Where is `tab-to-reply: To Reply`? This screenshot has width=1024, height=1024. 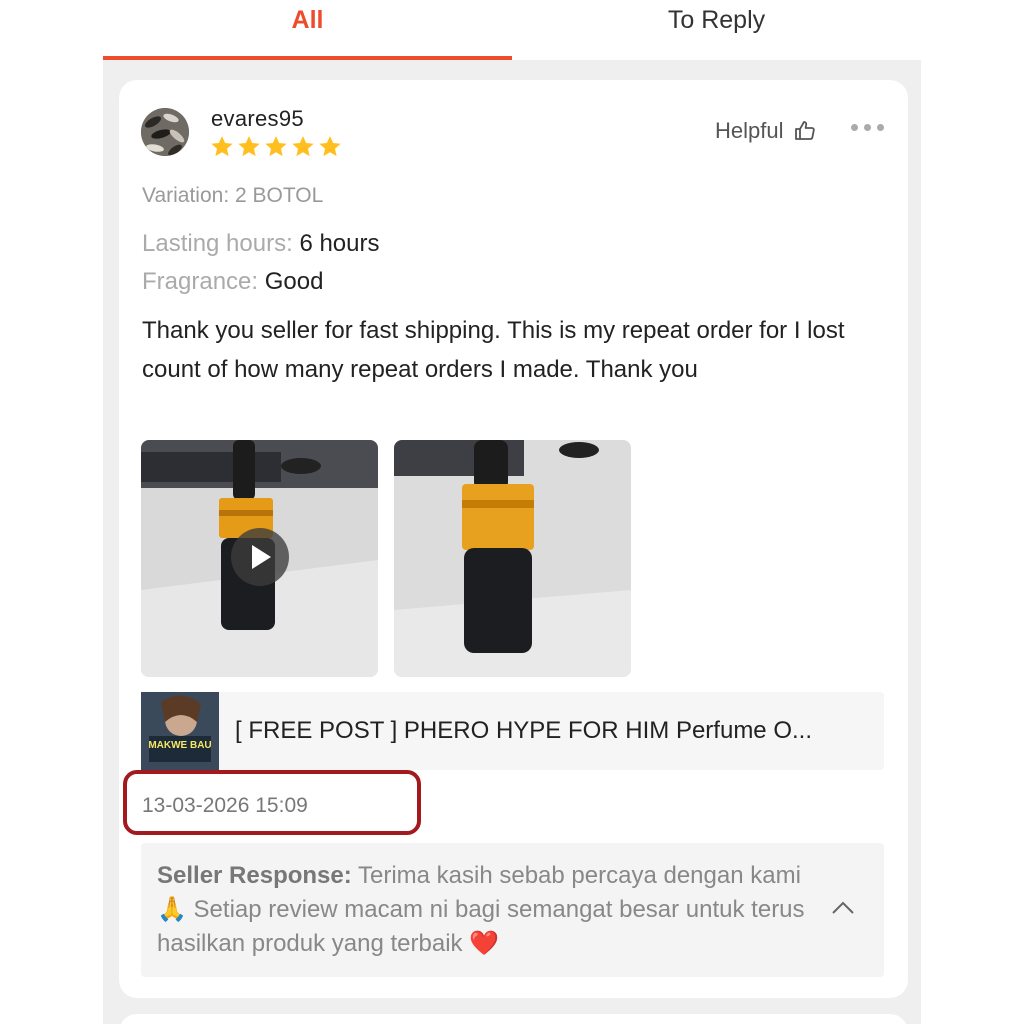
tab-to-reply: To Reply is located at coordinates (716, 30).